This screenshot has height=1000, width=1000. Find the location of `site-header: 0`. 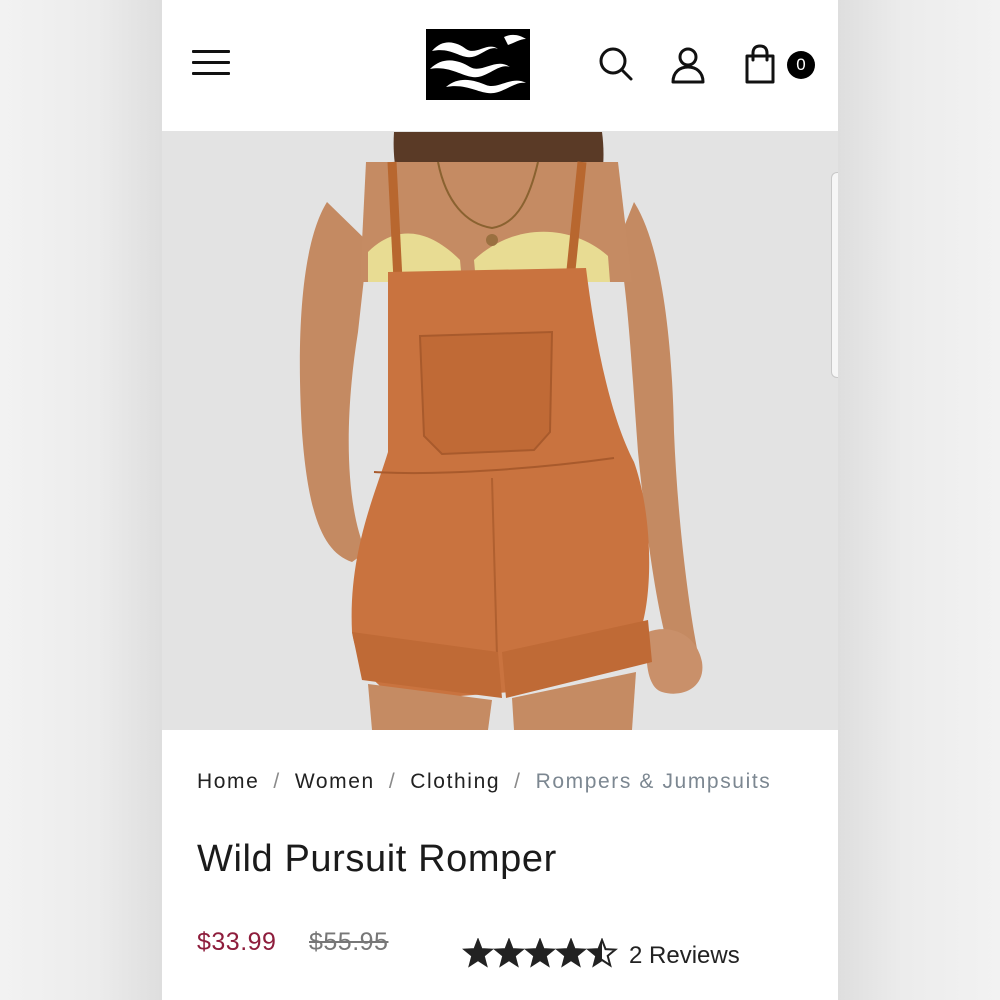

site-header: 0 is located at coordinates (500, 66).